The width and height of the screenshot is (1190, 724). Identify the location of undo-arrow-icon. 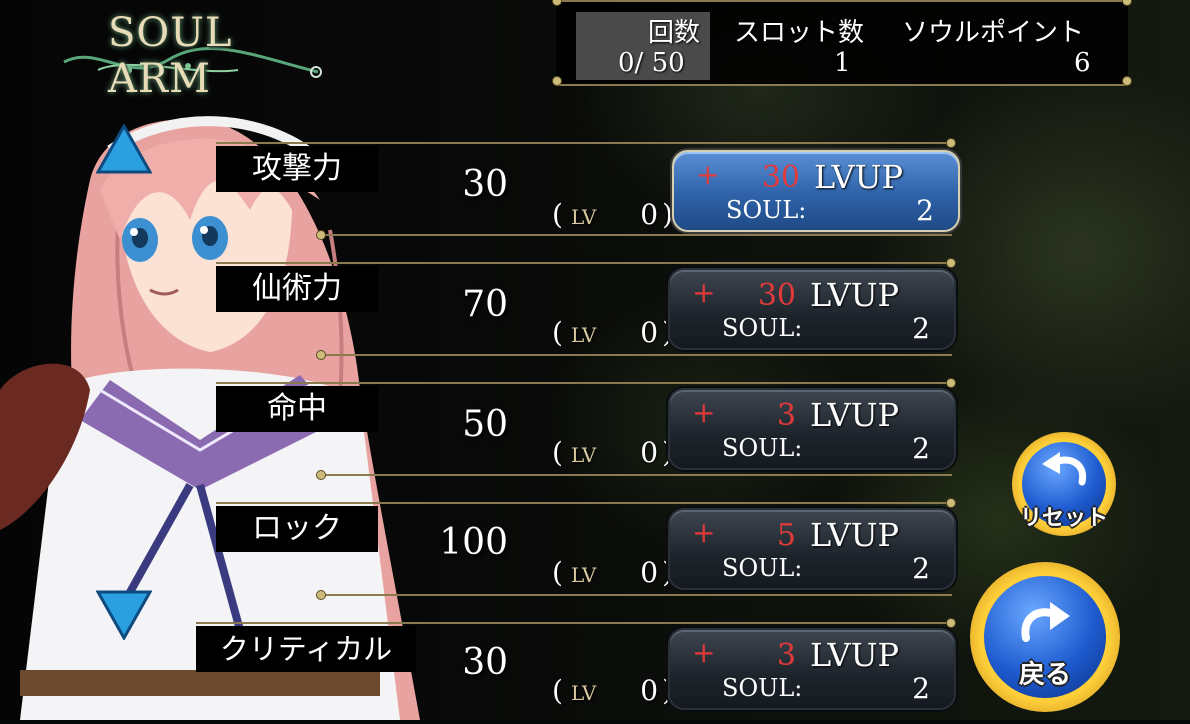
(1064, 469).